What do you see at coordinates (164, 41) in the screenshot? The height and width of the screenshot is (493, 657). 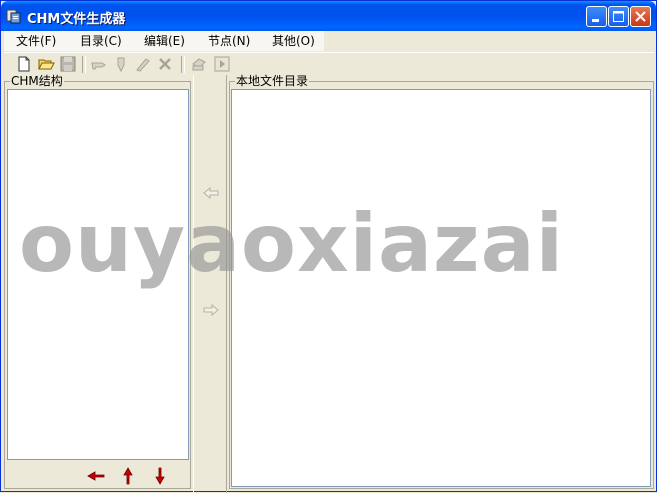 I see `menu-edit: 编辑(E)` at bounding box center [164, 41].